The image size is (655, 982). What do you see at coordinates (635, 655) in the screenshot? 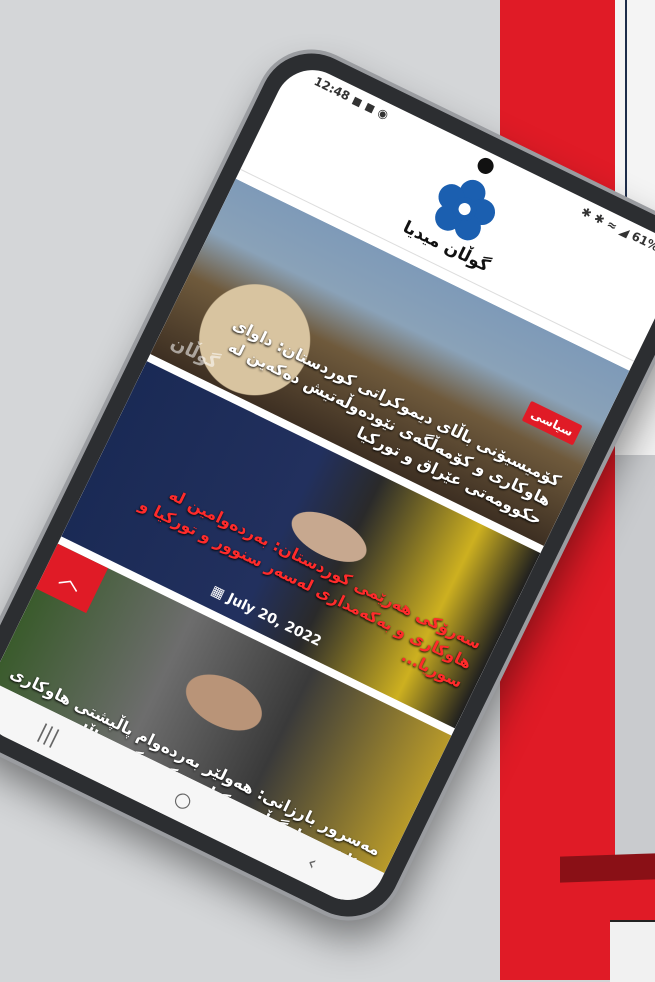
I see `background-gray-strip` at bounding box center [635, 655].